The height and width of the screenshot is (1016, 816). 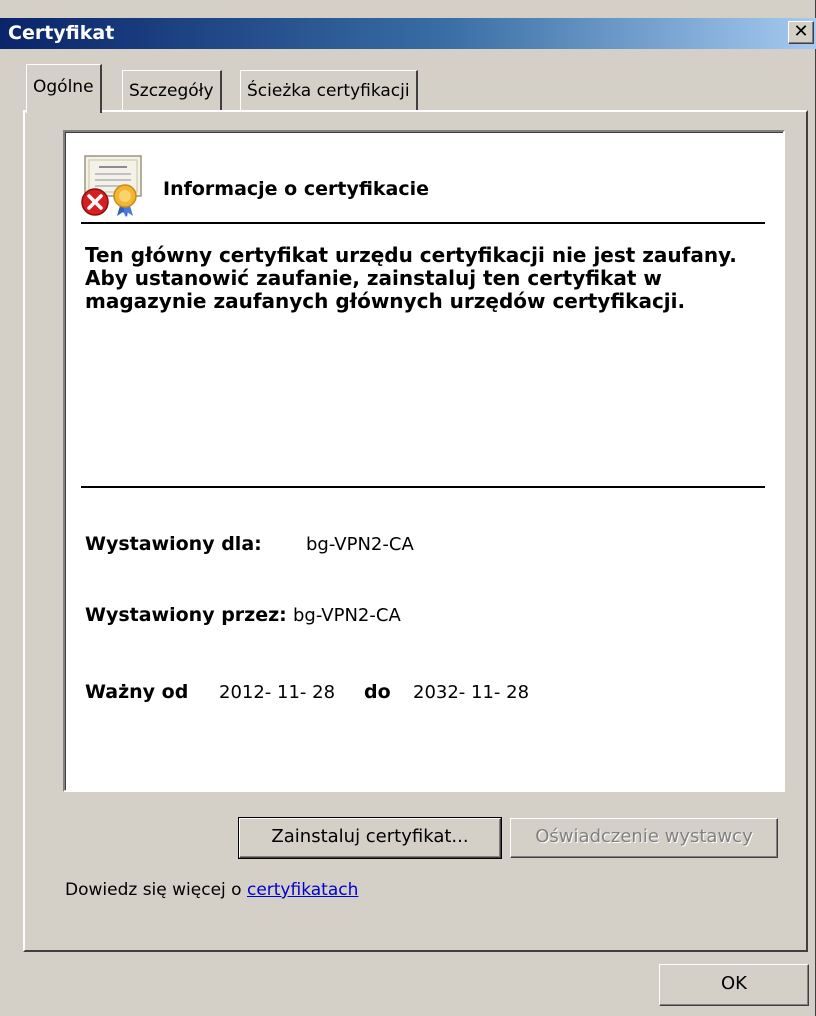 I want to click on window-title: Certyfikat, so click(x=61, y=33).